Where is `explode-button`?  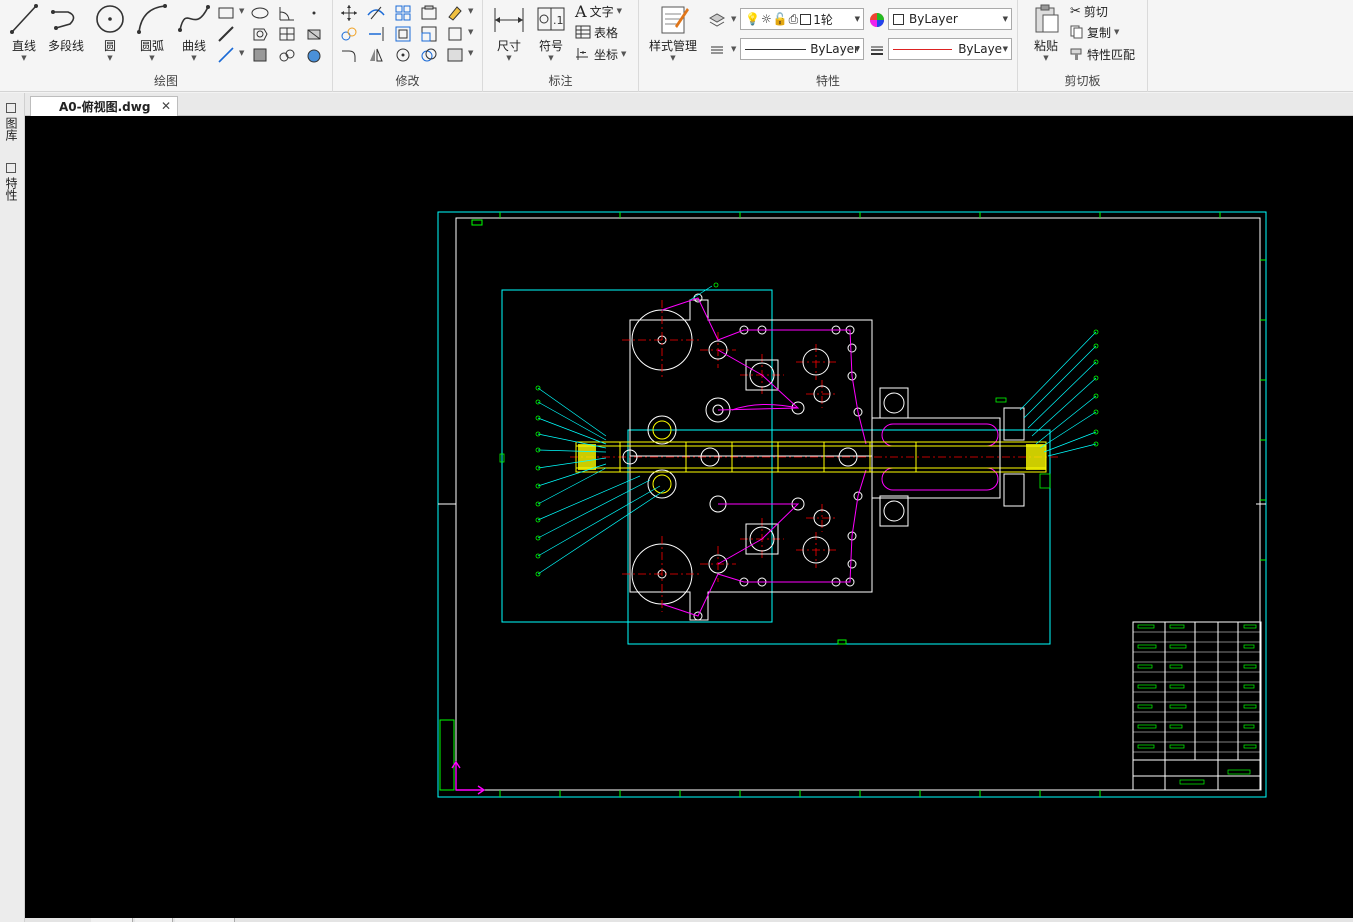 explode-button is located at coordinates (455, 34).